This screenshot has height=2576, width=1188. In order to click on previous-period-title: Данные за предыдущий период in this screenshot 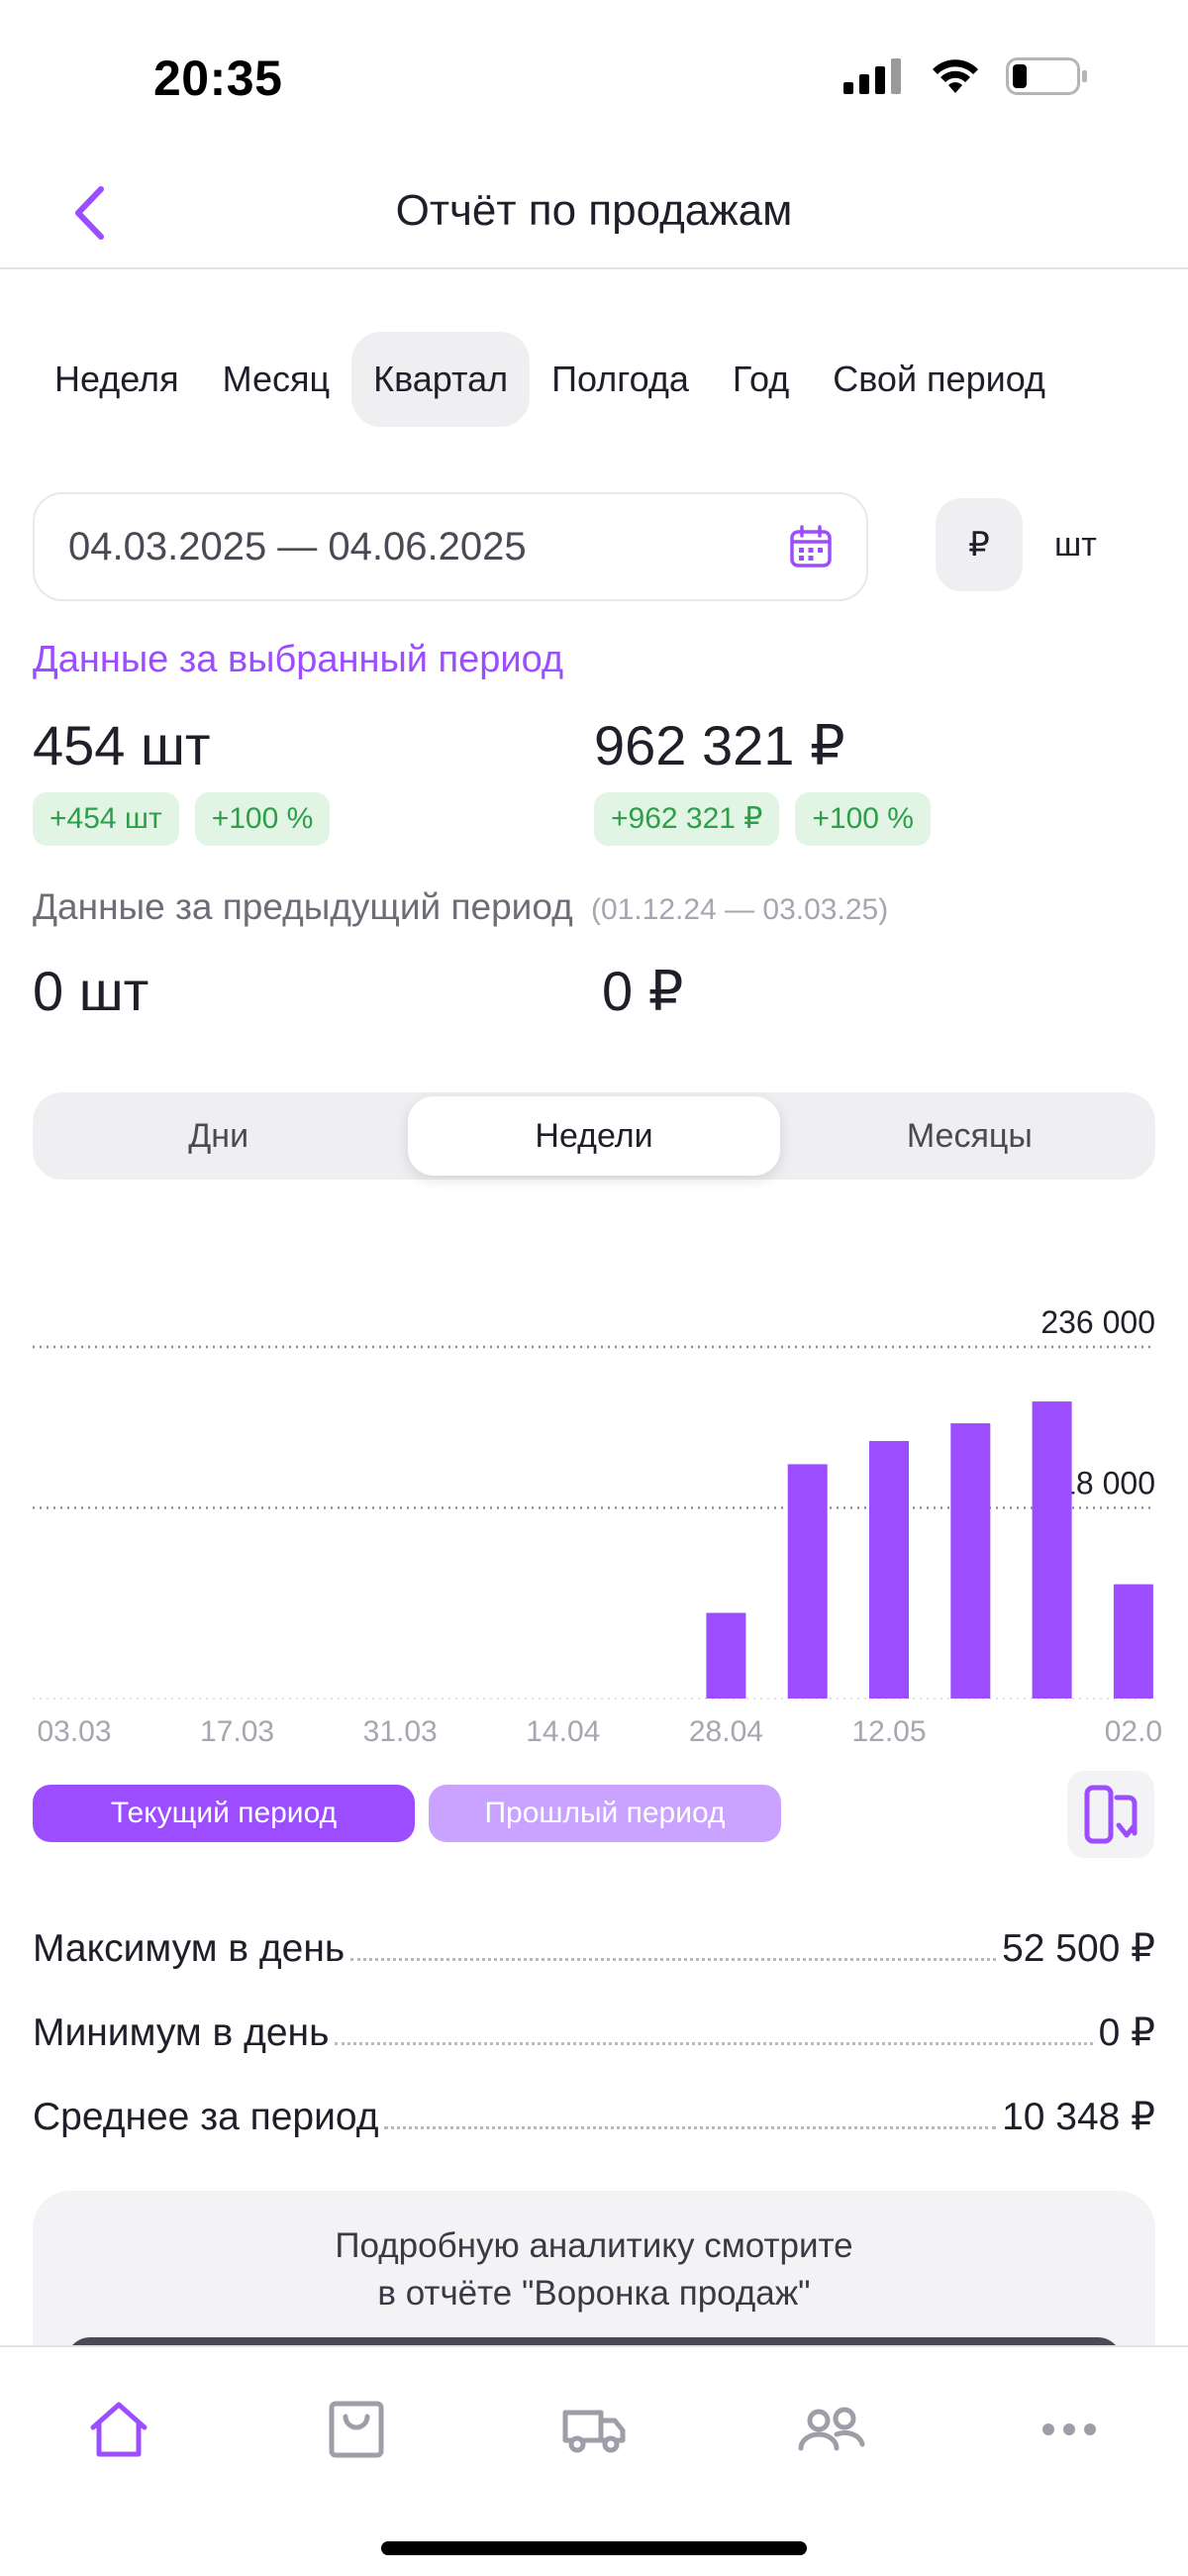, I will do `click(303, 906)`.